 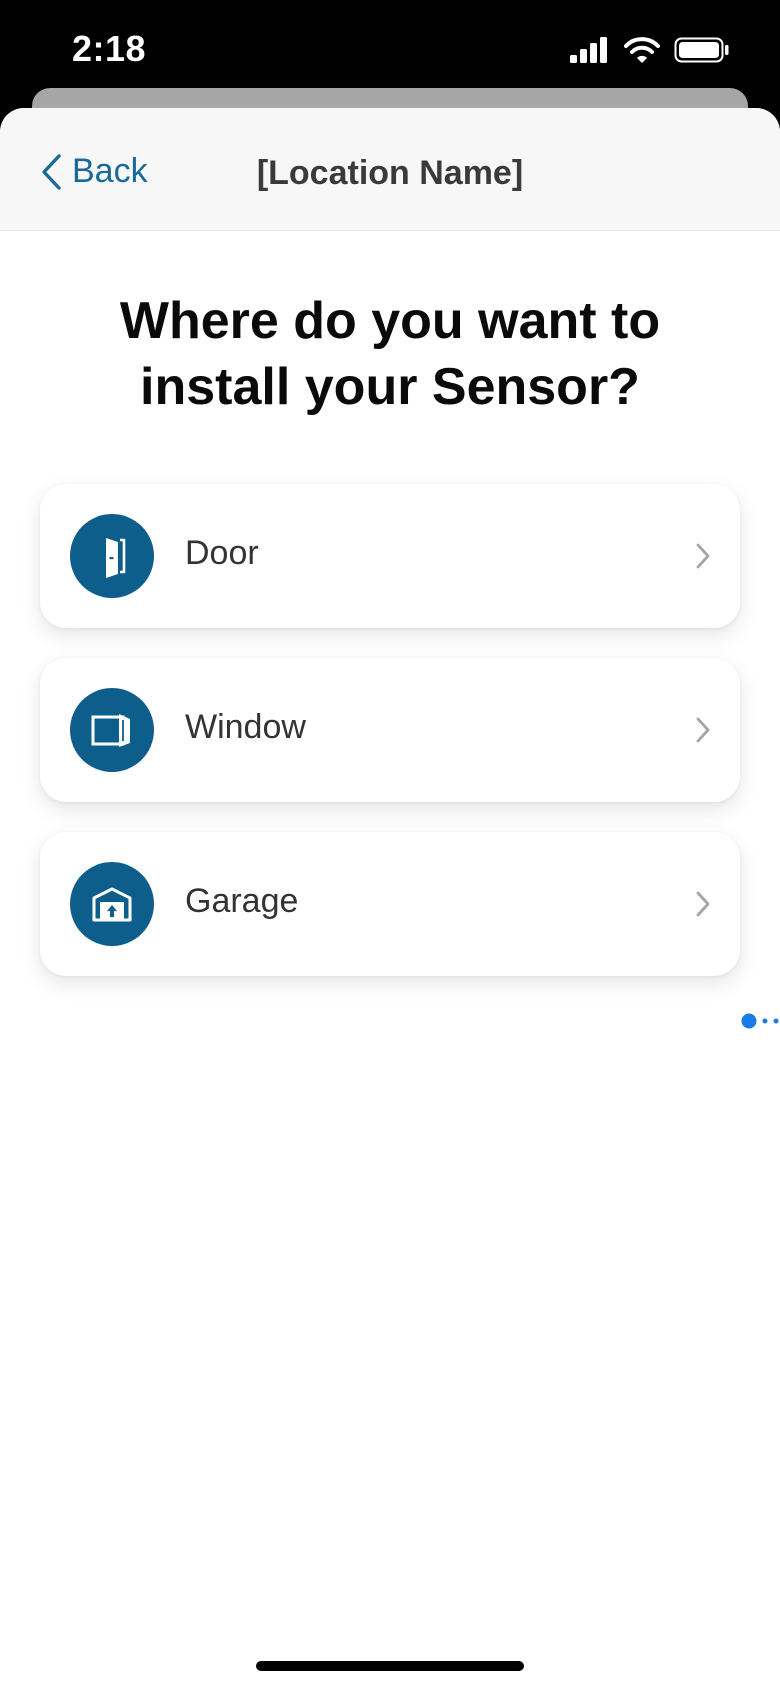 What do you see at coordinates (390, 50) in the screenshot?
I see `status-bar: 2:18` at bounding box center [390, 50].